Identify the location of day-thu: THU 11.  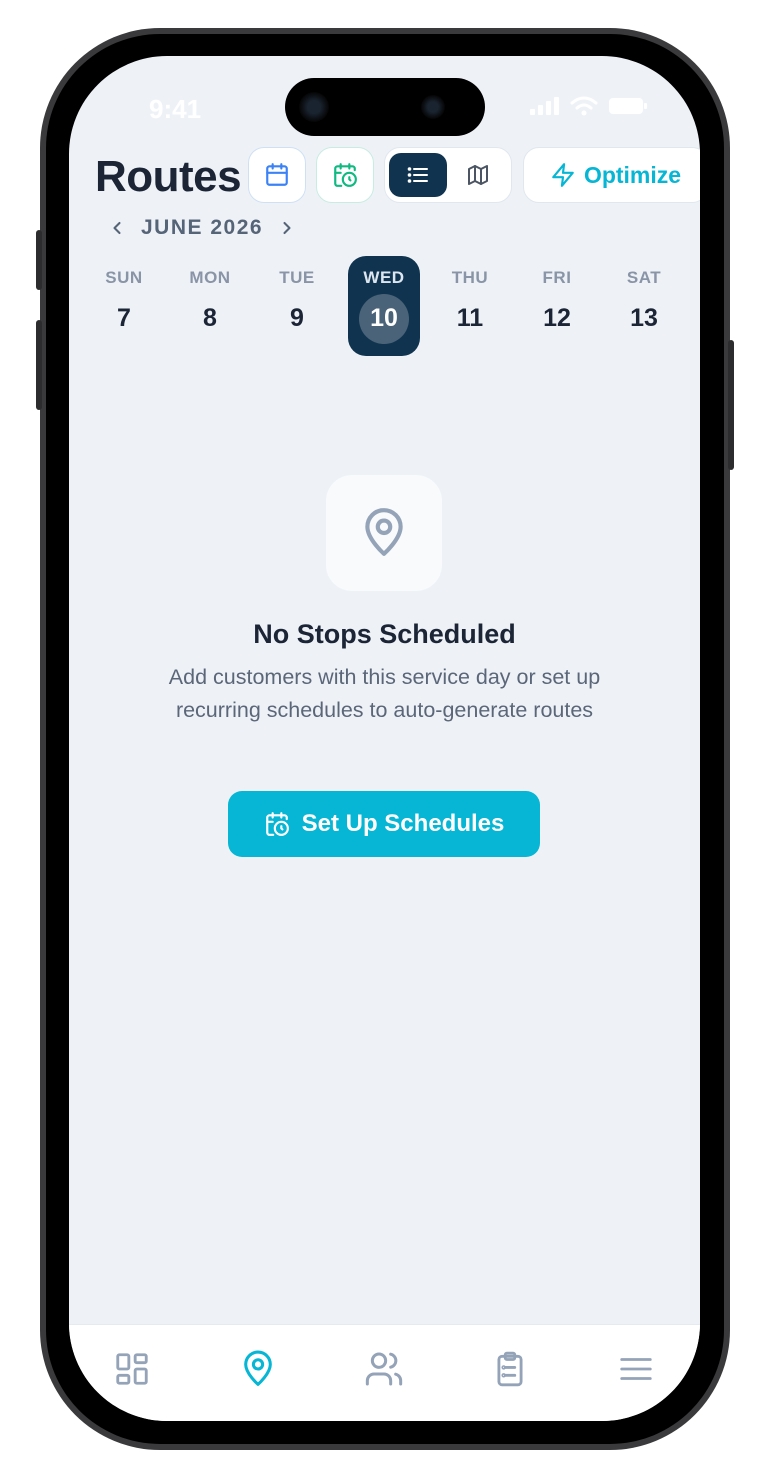
(470, 306).